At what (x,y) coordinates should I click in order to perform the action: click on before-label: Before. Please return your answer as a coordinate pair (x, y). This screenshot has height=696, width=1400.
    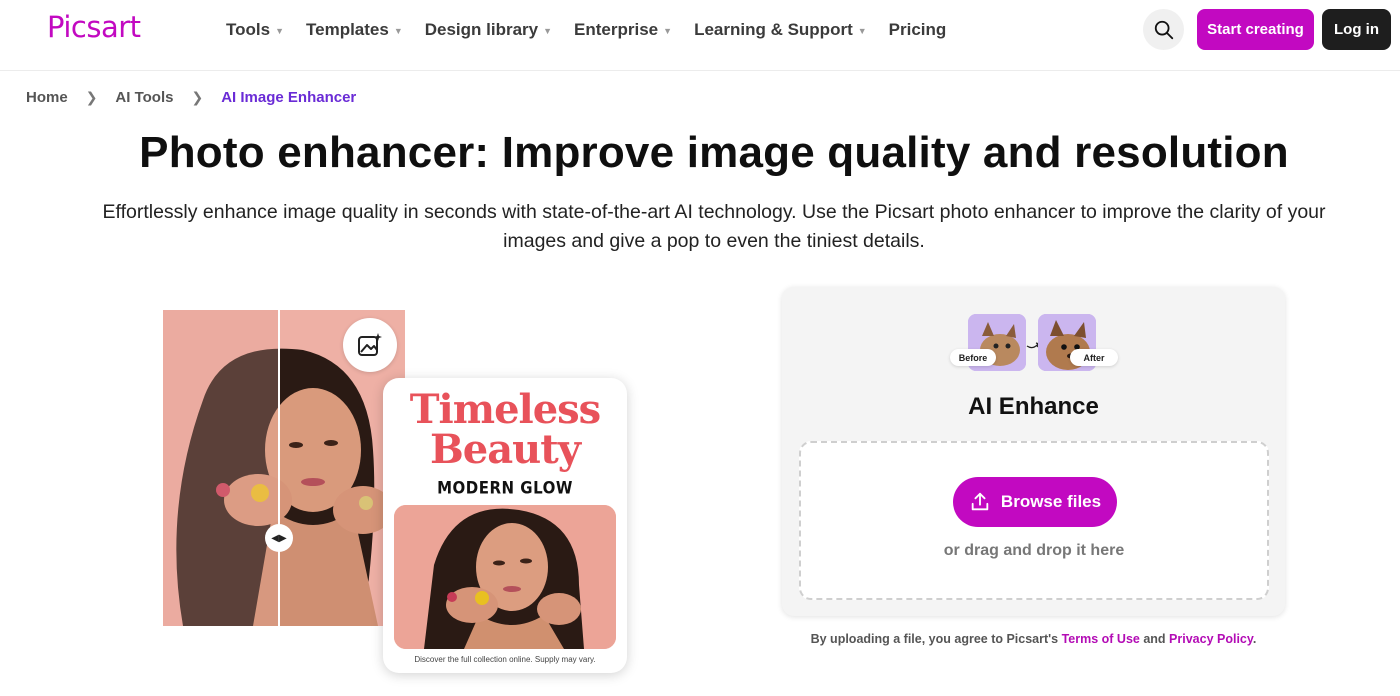
    Looking at the image, I should click on (973, 357).